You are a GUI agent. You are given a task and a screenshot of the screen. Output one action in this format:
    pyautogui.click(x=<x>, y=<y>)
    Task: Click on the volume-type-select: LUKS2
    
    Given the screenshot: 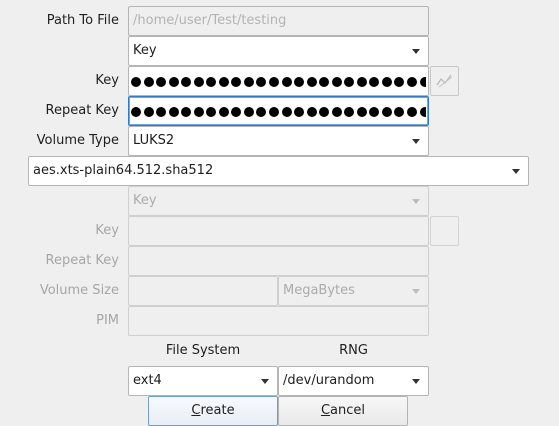 What is the action you would take?
    pyautogui.click(x=278, y=141)
    